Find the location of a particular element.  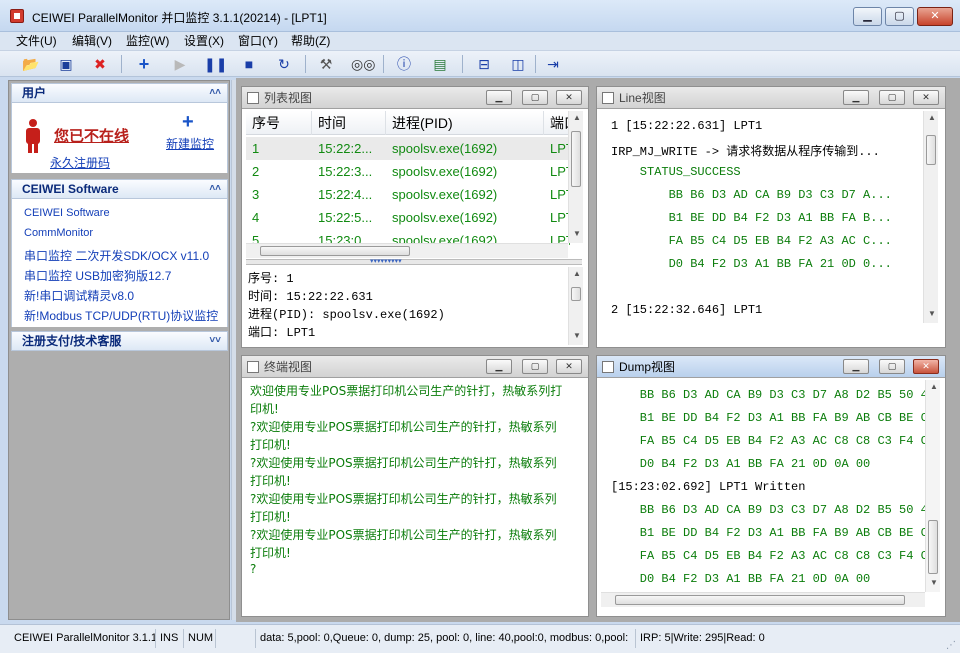

line-view-icon is located at coordinates (608, 98).